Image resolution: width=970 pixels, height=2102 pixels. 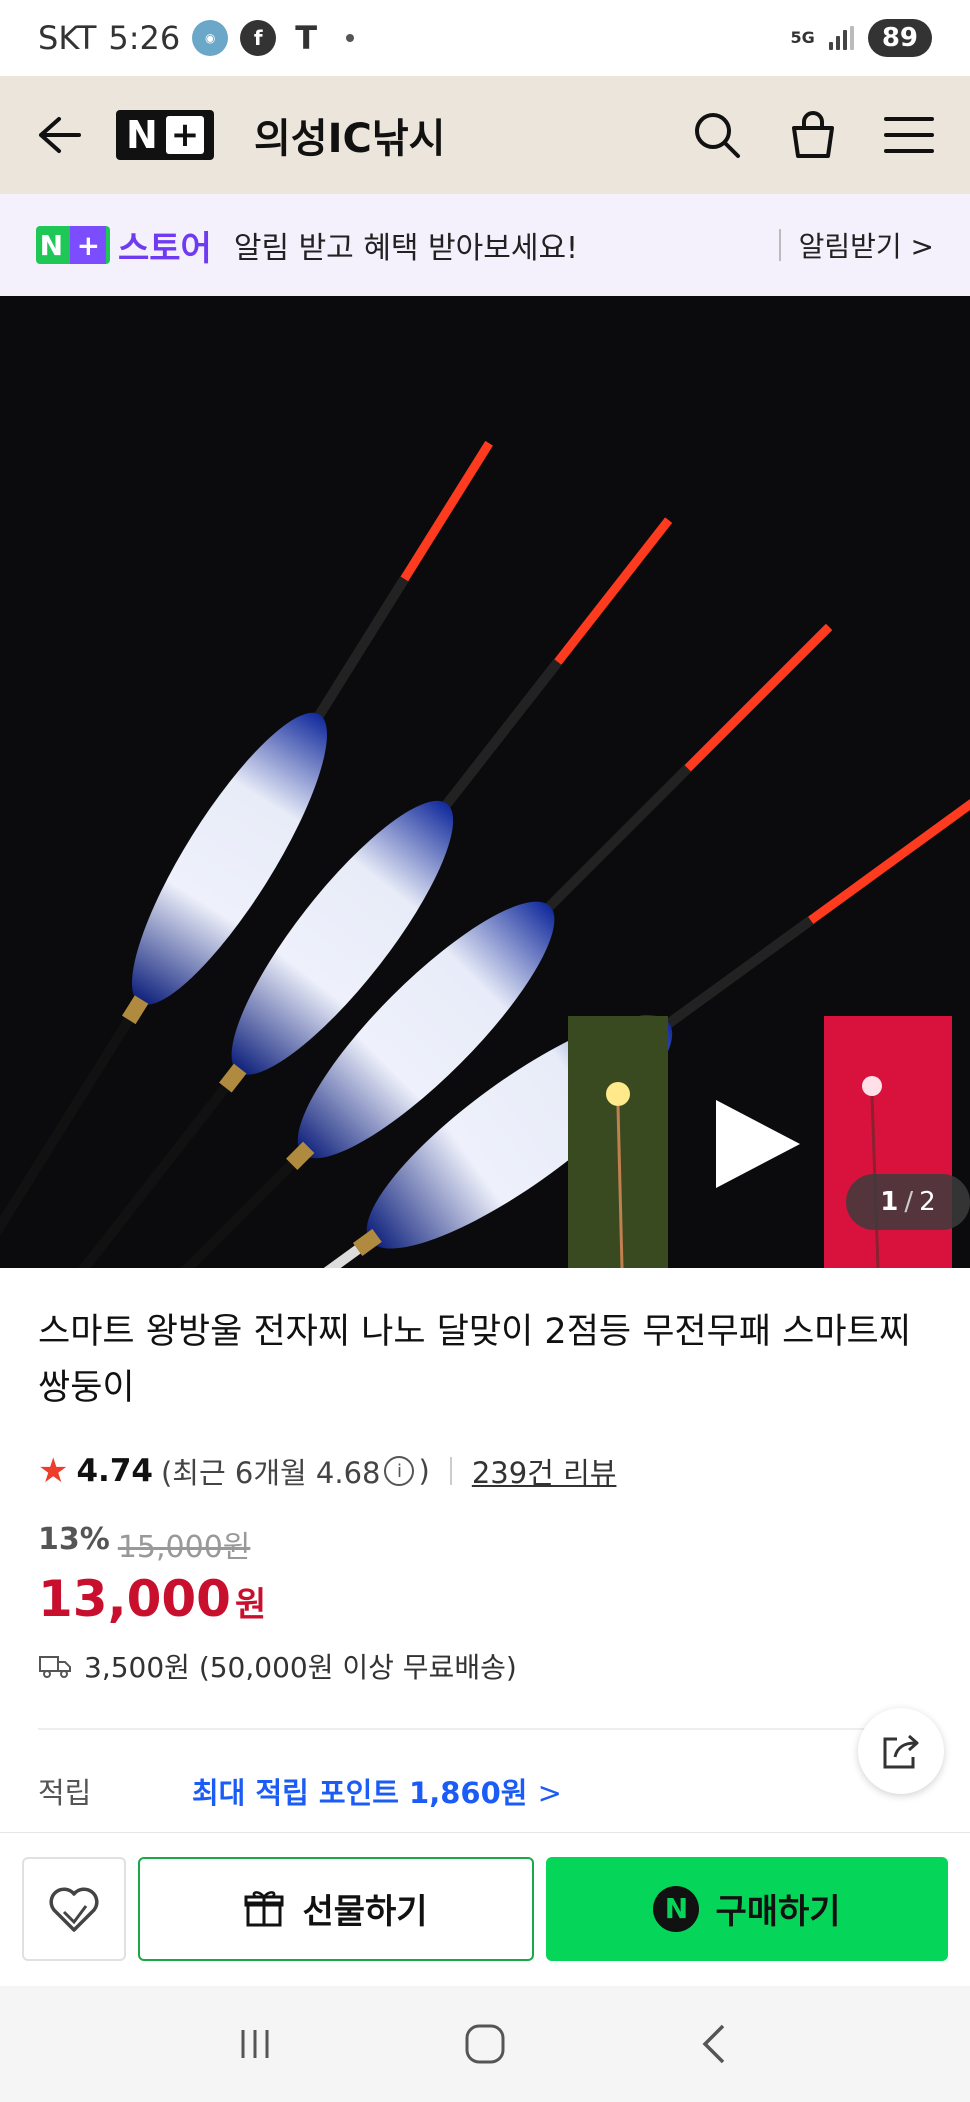 I want to click on sale-price-row: 13,000 원, so click(x=152, y=1599).